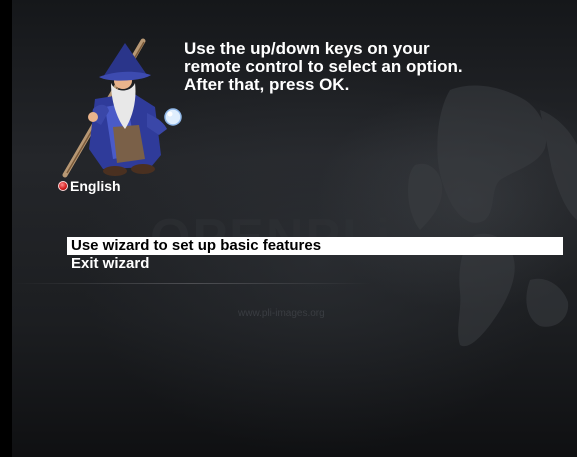 This screenshot has height=457, width=577. I want to click on separator-line, so click(192, 283).